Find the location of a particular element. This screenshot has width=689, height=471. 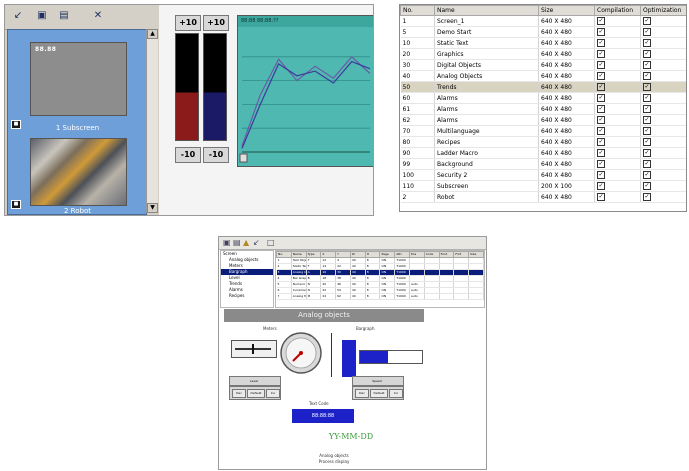

close-icon: ✕ is located at coordinates (98, 16).